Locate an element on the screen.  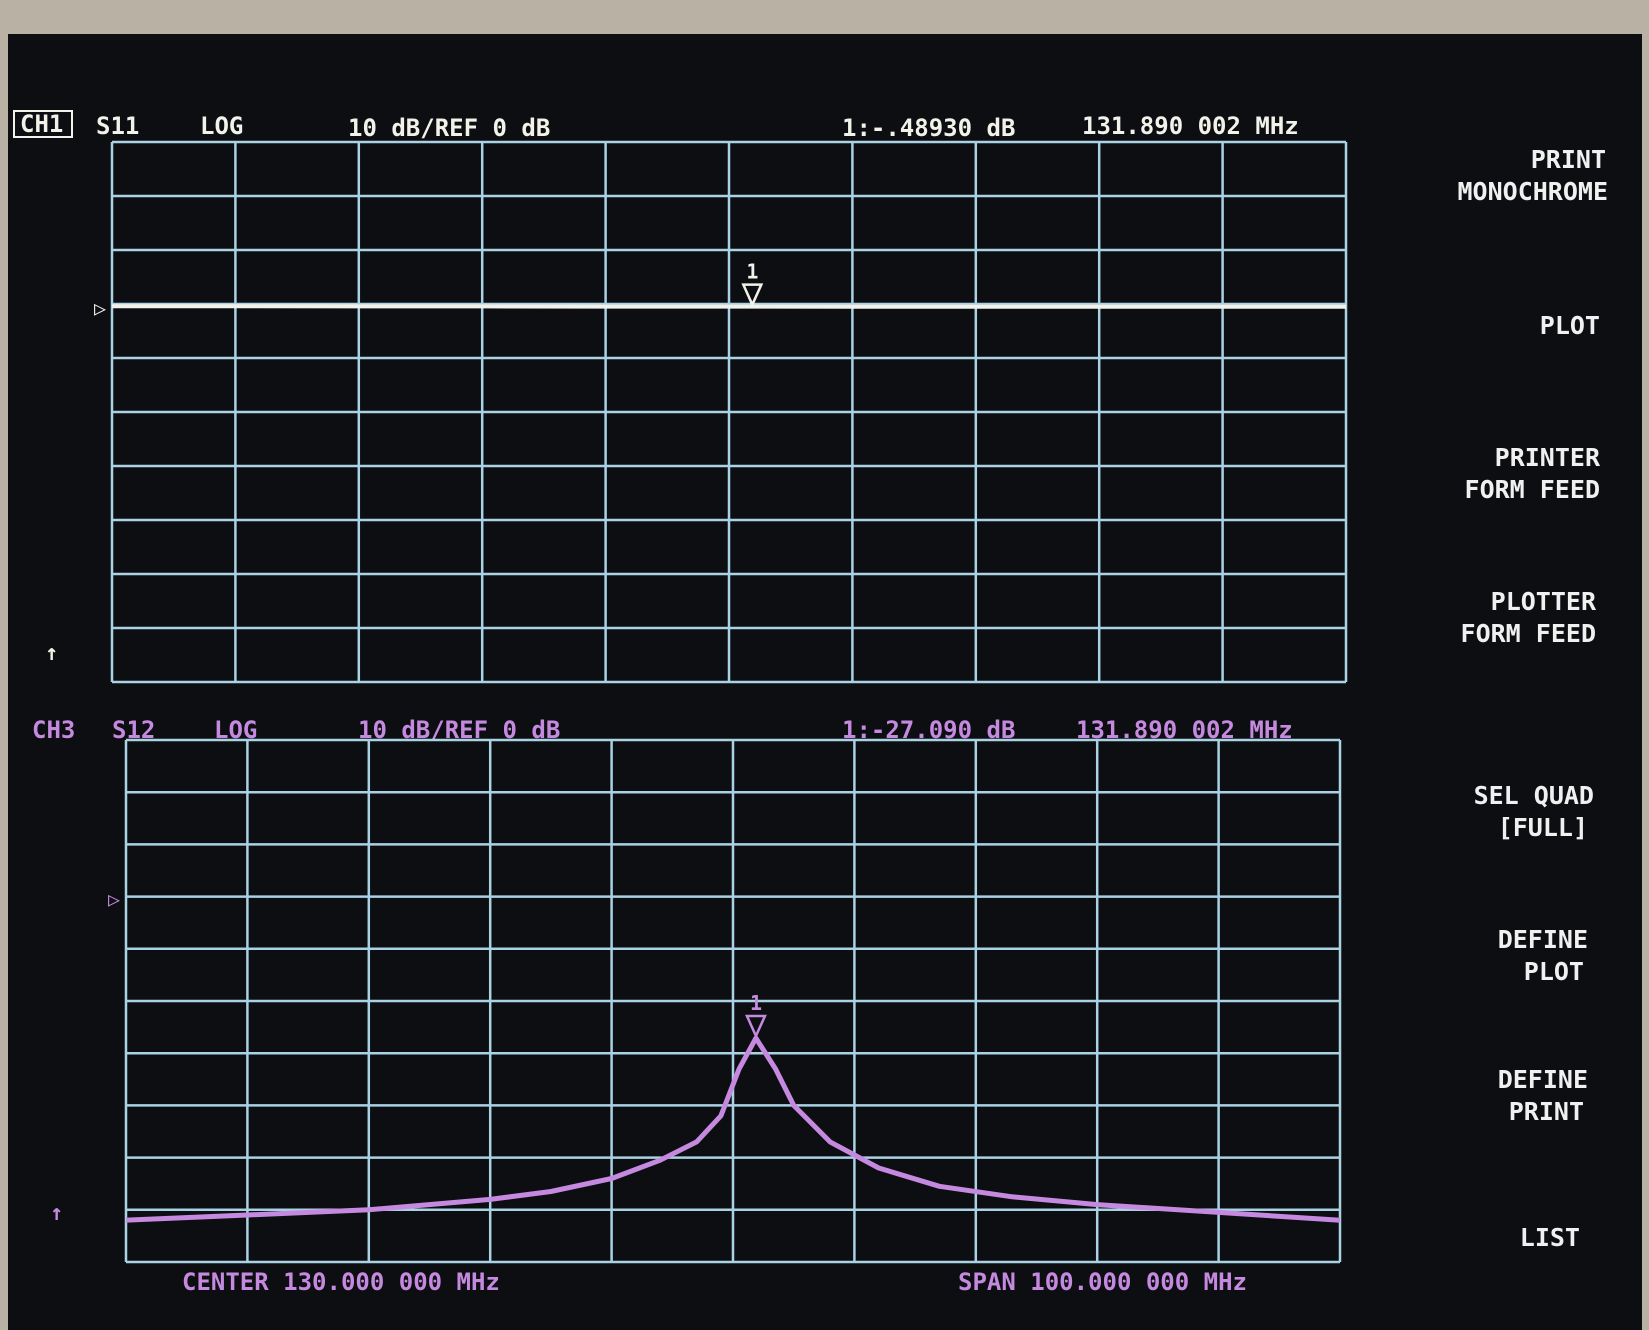
ch3-scale-arrow: ↑ is located at coordinates (56, 1213).